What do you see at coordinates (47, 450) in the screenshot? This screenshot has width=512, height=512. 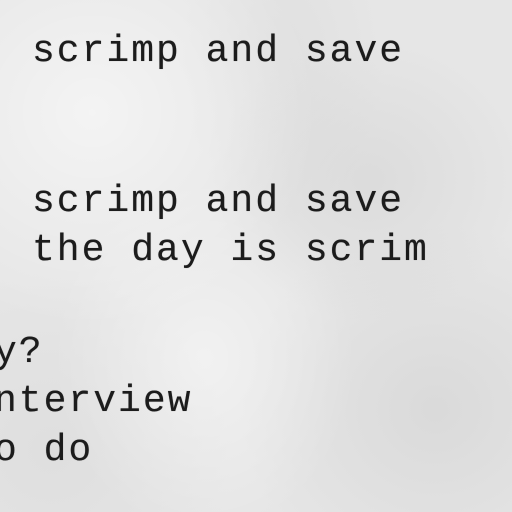 I see `typed-line: o do` at bounding box center [47, 450].